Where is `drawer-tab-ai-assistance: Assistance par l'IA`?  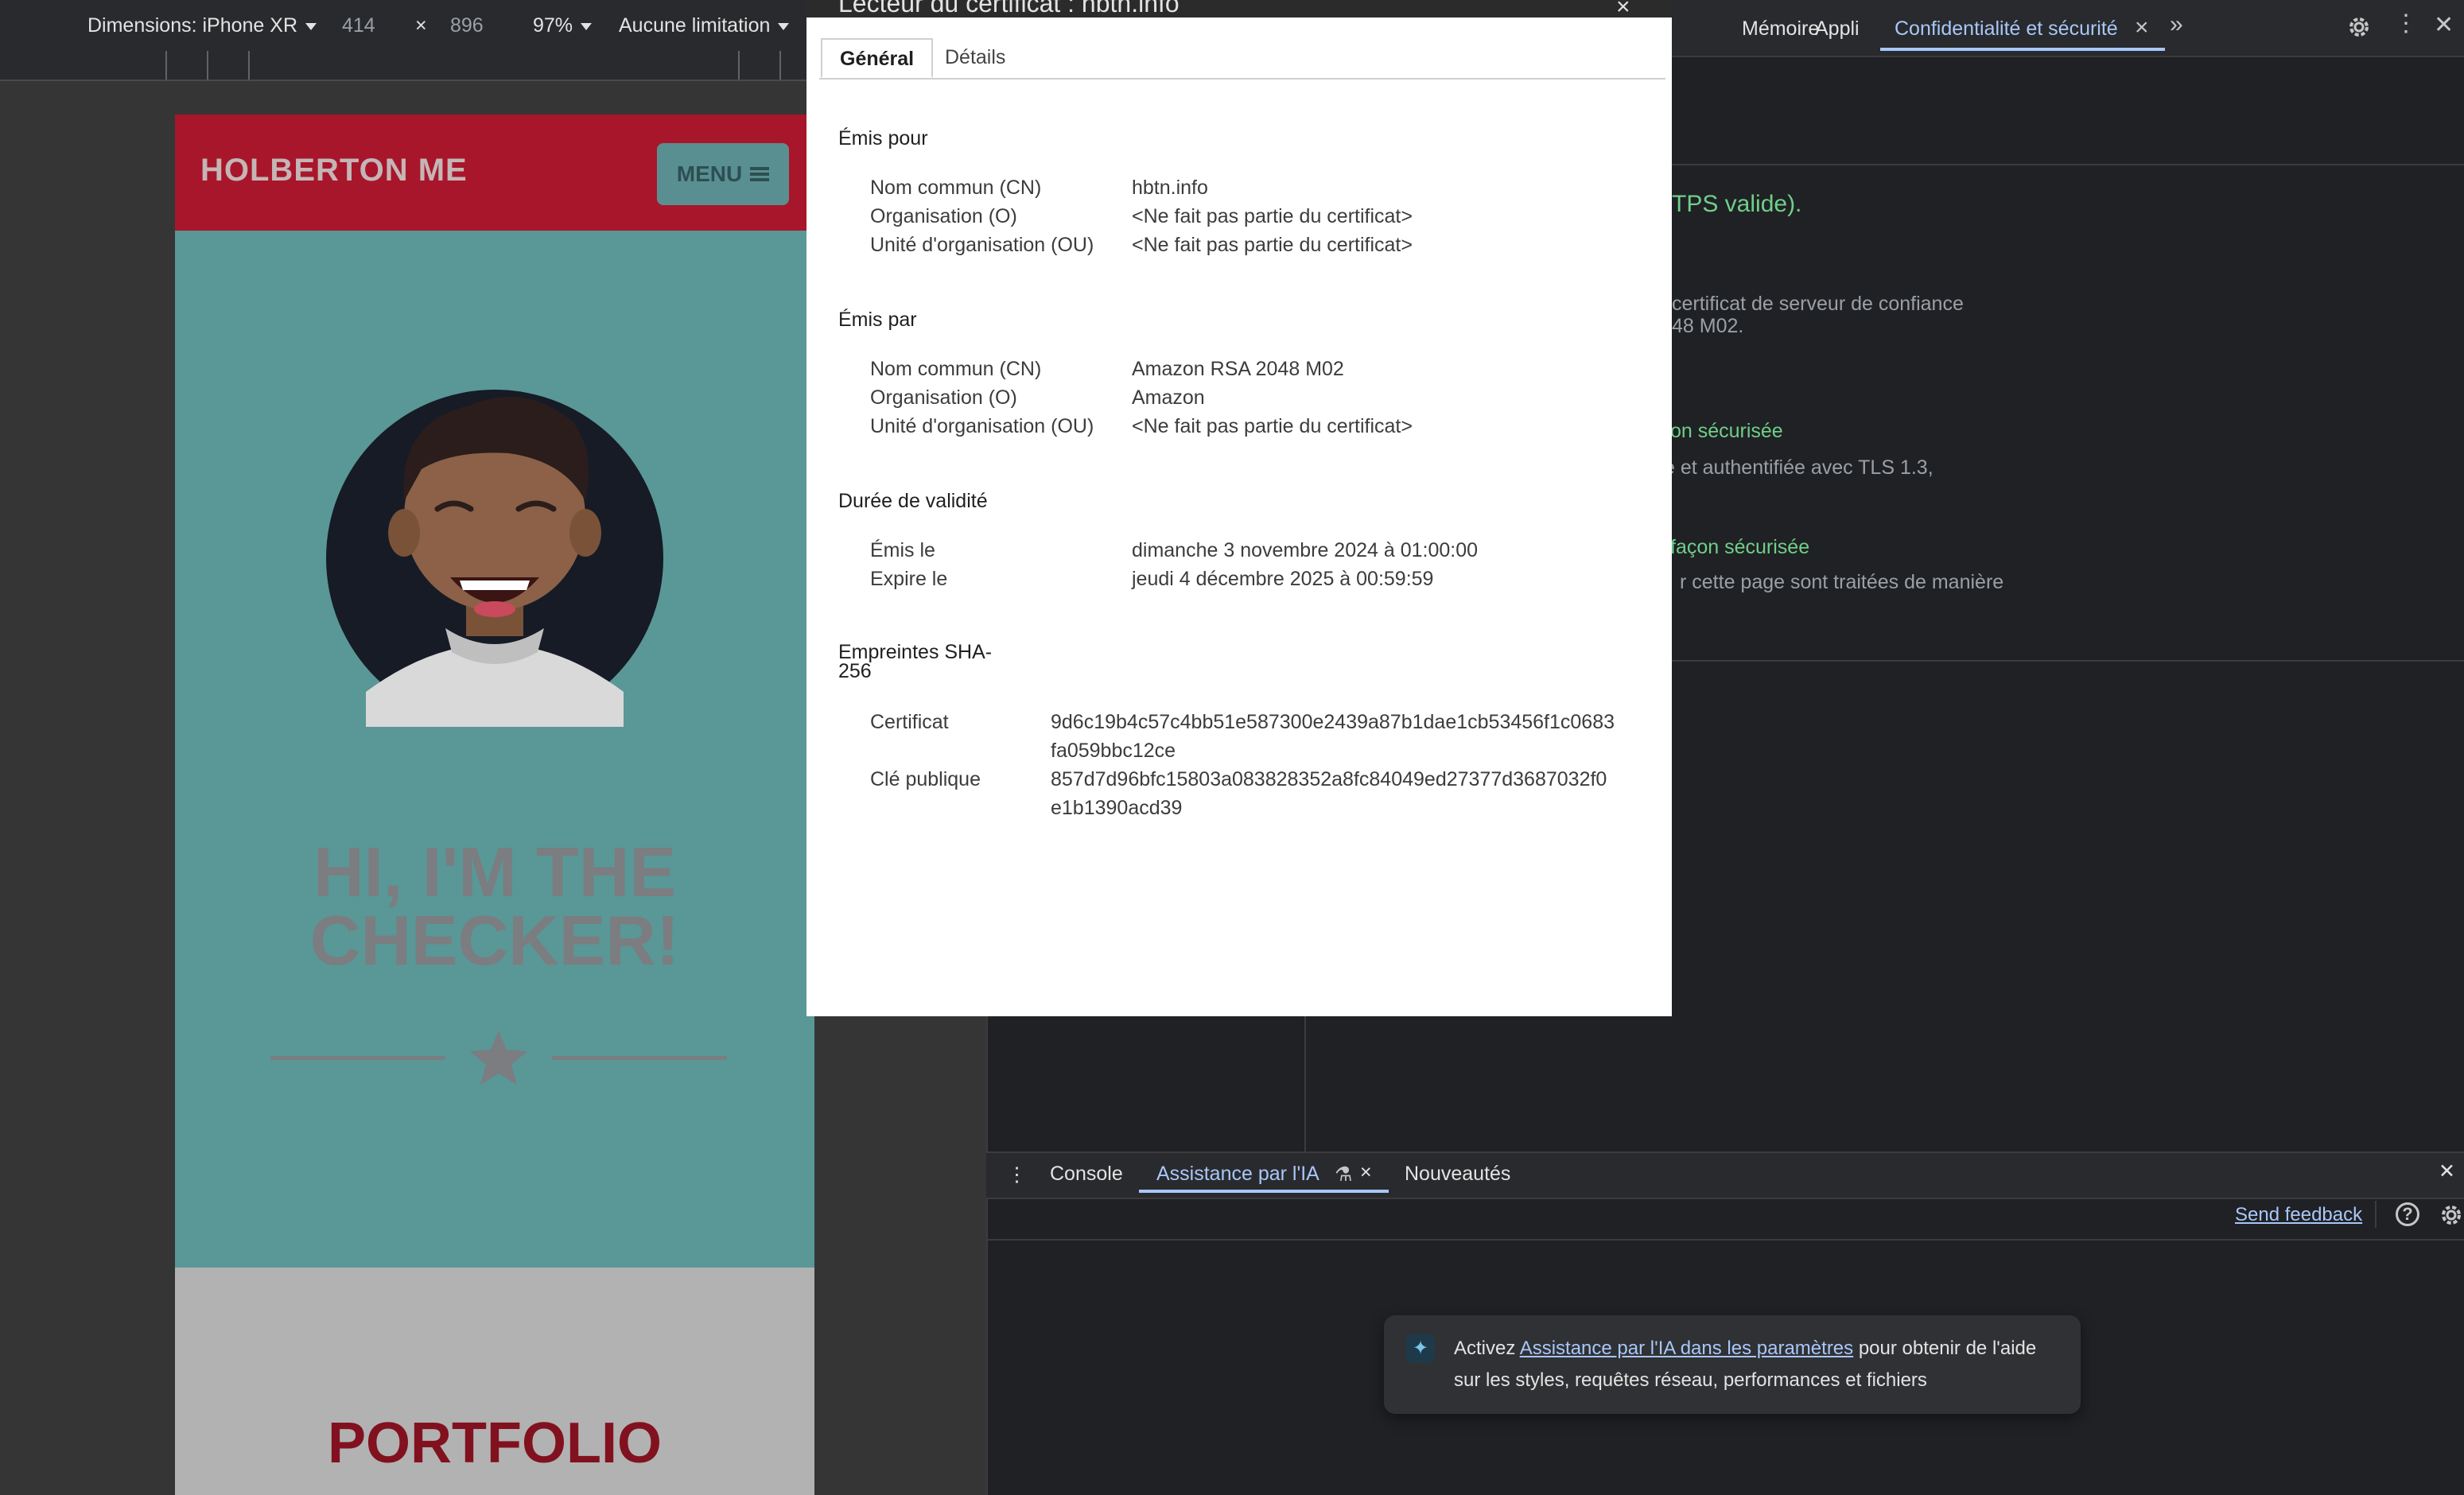 drawer-tab-ai-assistance: Assistance par l'IA is located at coordinates (1237, 1175).